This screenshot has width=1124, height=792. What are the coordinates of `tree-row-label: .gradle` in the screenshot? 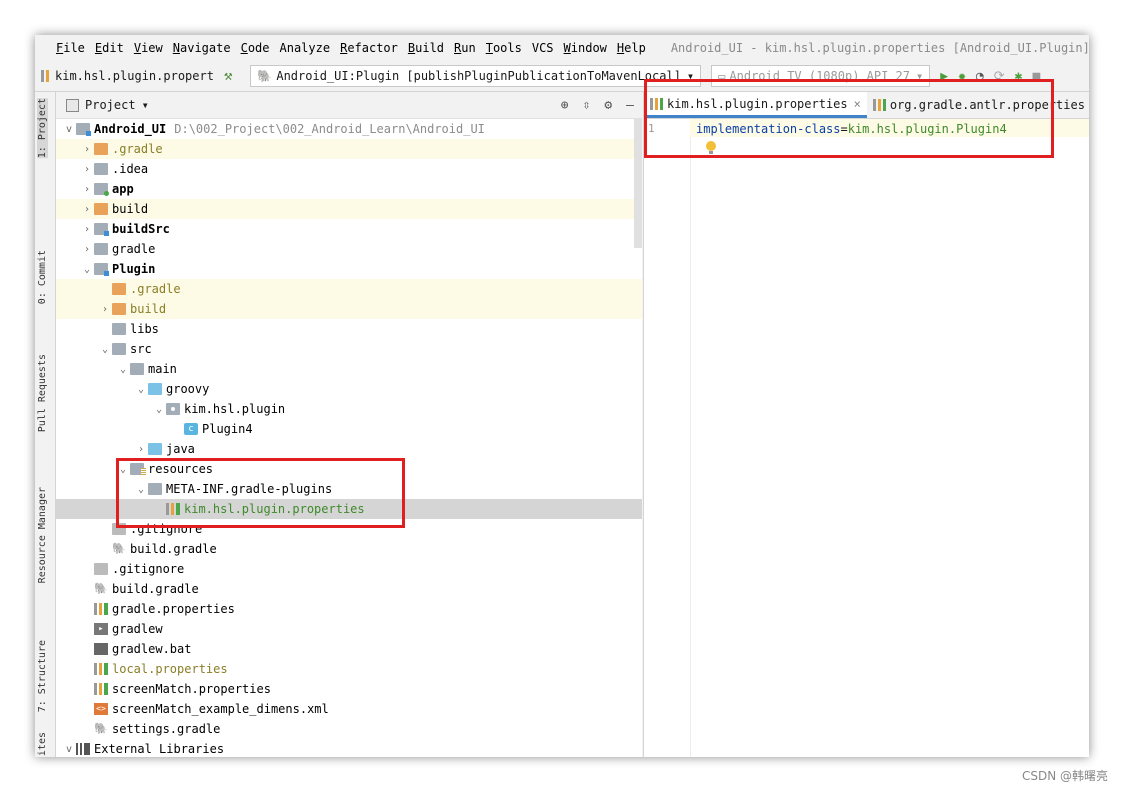 It's located at (137, 149).